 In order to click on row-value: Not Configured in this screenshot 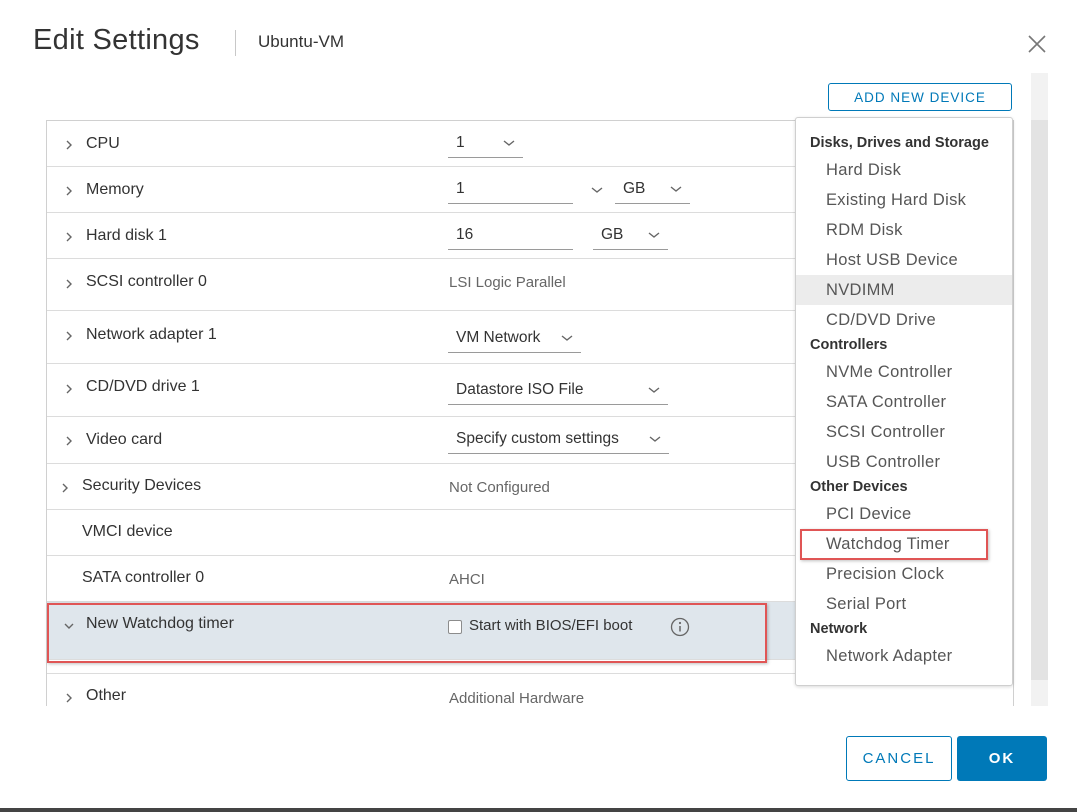, I will do `click(499, 487)`.